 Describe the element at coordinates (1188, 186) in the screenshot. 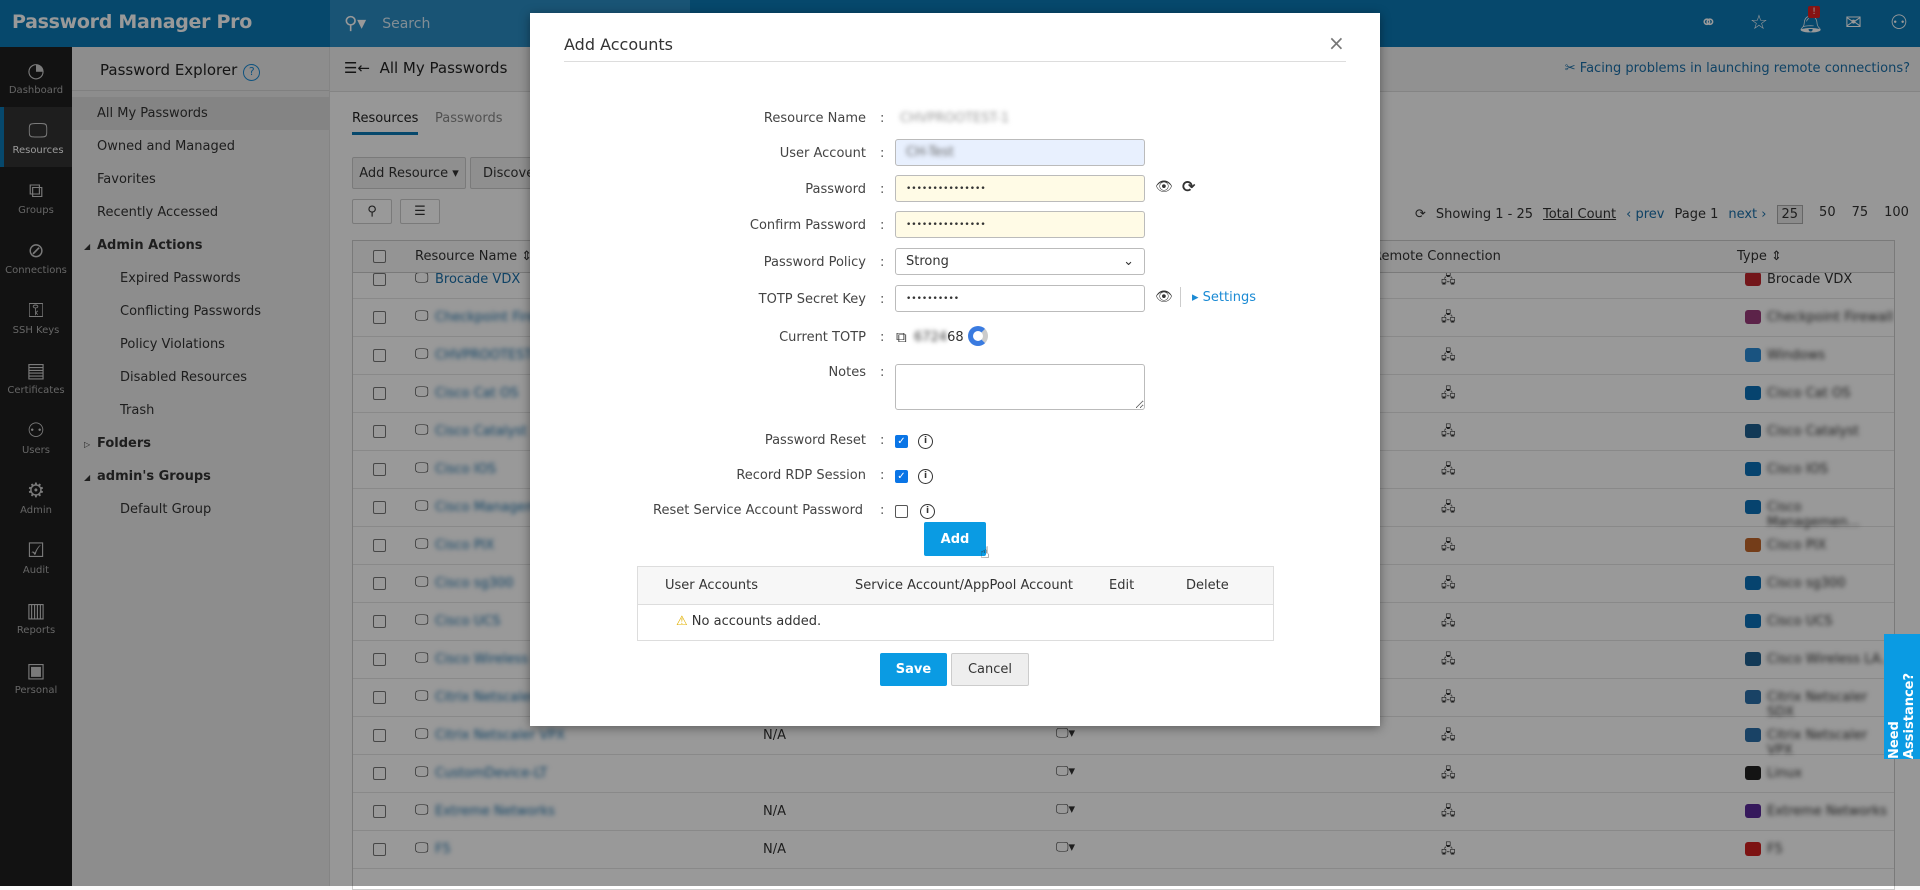

I see `generate-password-icon: ⟳` at that location.